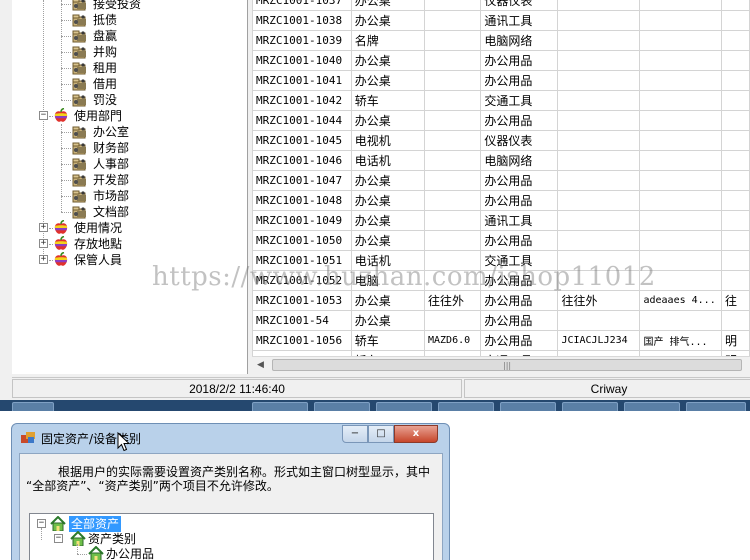 Image resolution: width=750 pixels, height=560 pixels. What do you see at coordinates (387, 100) in the screenshot?
I see `table-cell: 轿车` at bounding box center [387, 100].